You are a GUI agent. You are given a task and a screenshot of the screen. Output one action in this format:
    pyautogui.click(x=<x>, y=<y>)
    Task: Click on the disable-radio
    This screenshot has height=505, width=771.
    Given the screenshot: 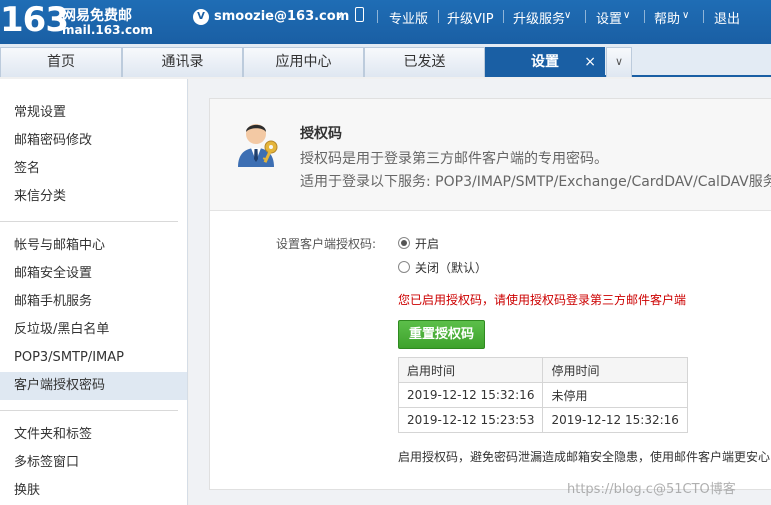 What is the action you would take?
    pyautogui.click(x=404, y=267)
    